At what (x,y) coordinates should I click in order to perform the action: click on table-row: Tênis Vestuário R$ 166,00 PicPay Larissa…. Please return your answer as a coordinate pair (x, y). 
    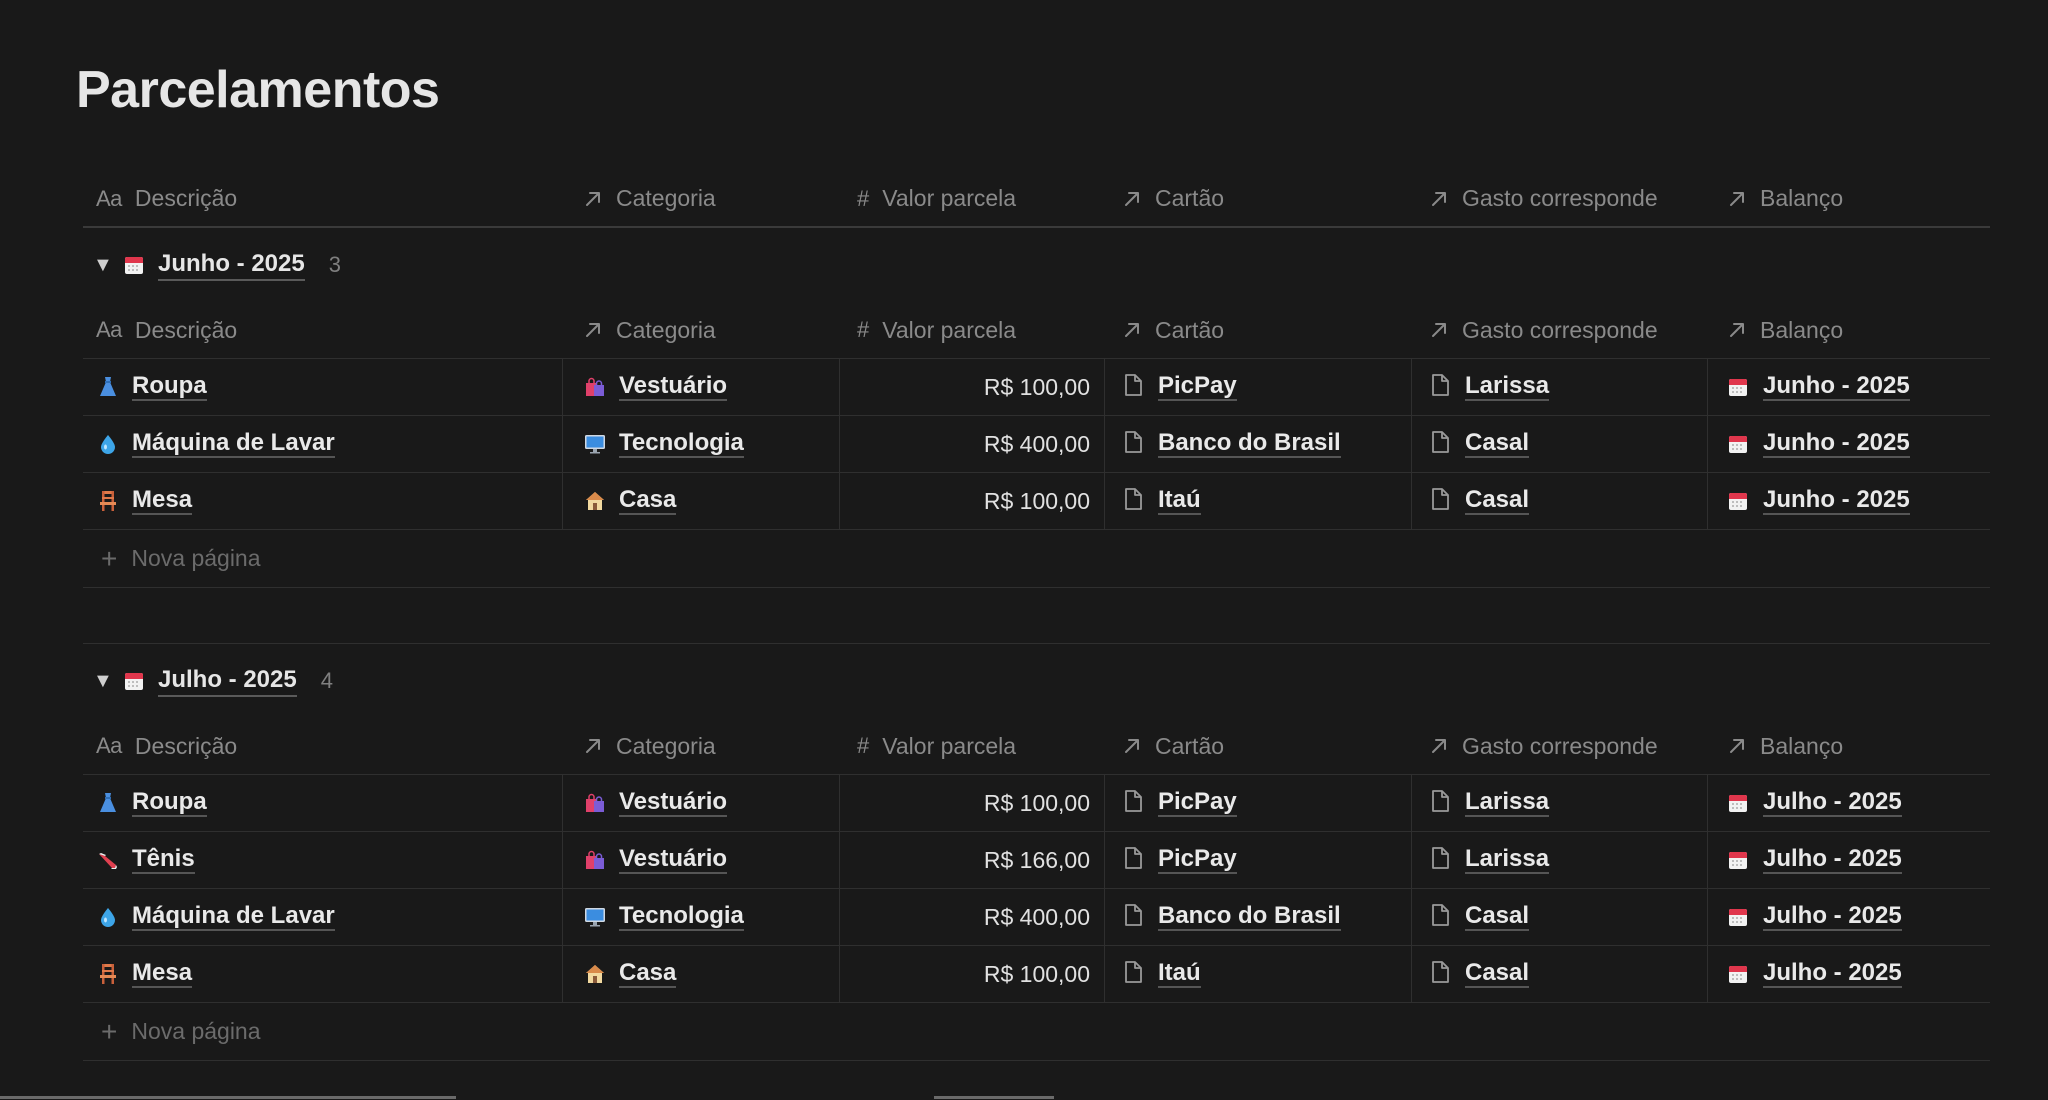
    Looking at the image, I should click on (1036, 860).